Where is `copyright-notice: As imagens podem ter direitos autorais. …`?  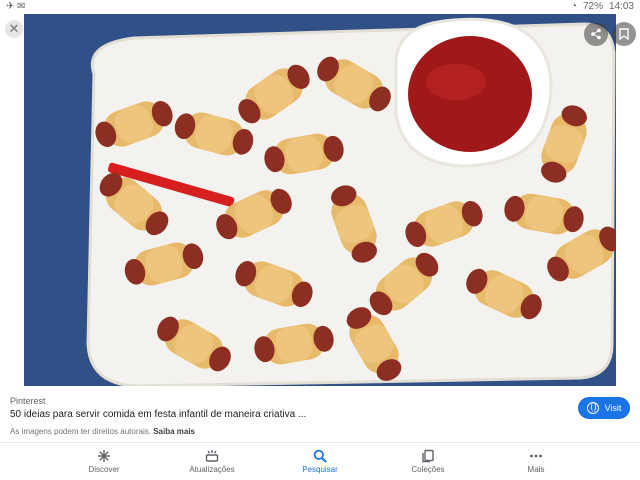
copyright-notice: As imagens podem ter direitos autorais. … is located at coordinates (102, 431).